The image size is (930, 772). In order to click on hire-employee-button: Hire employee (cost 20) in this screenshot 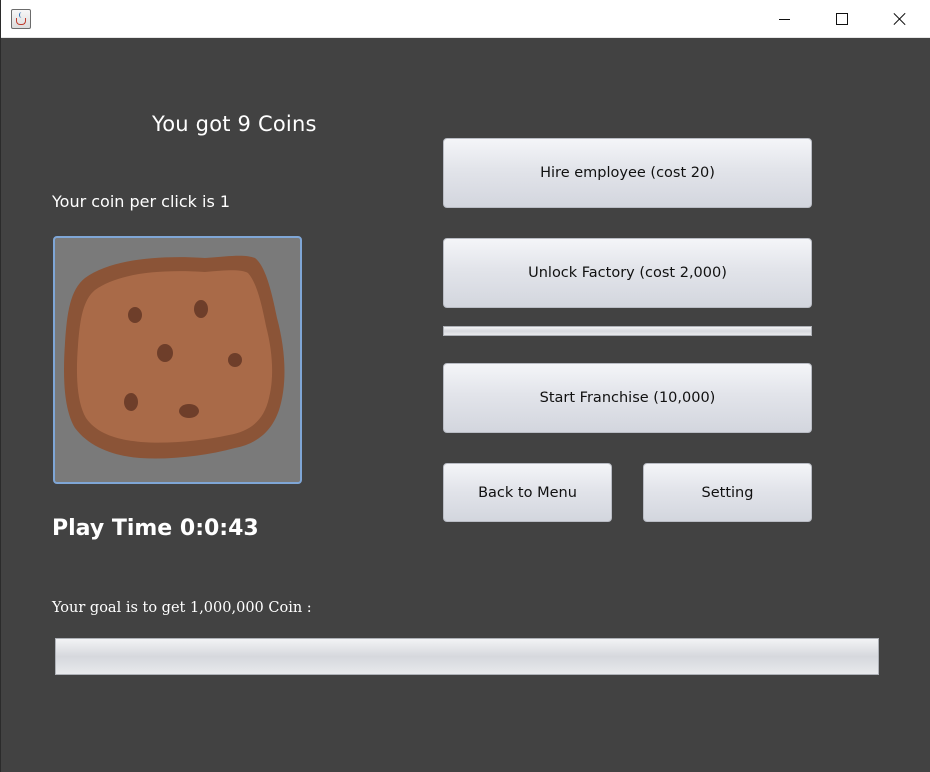, I will do `click(627, 173)`.